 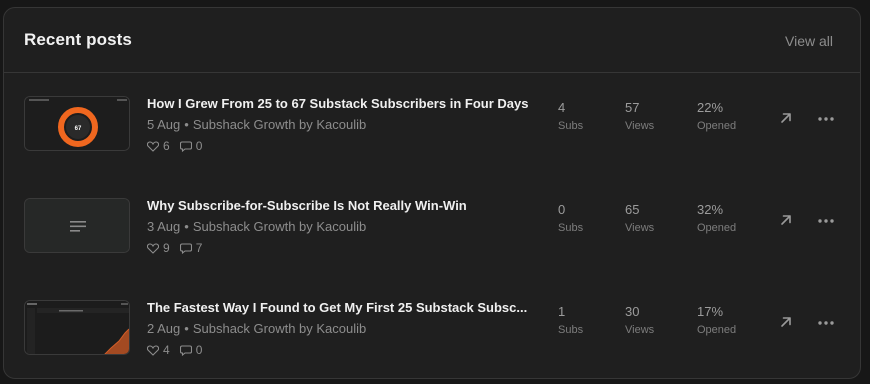 What do you see at coordinates (166, 350) in the screenshot?
I see `like-count: 4` at bounding box center [166, 350].